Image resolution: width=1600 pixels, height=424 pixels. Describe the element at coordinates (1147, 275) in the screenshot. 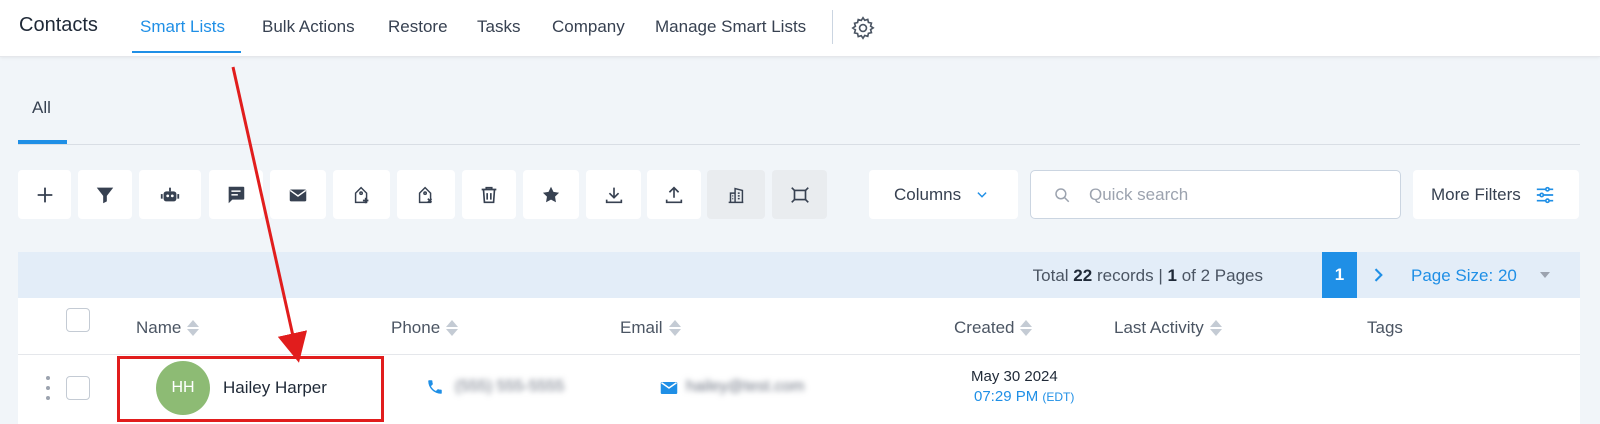

I see `records-summary: Total 22 records | 1 of 2 Pages` at that location.